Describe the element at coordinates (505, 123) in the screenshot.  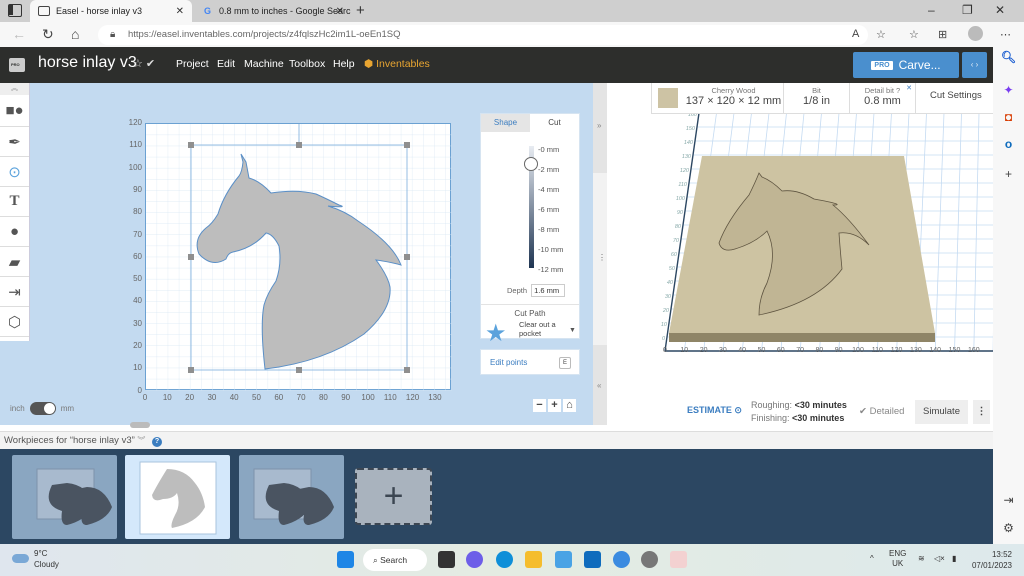
I see `tab-shape: Shape` at that location.